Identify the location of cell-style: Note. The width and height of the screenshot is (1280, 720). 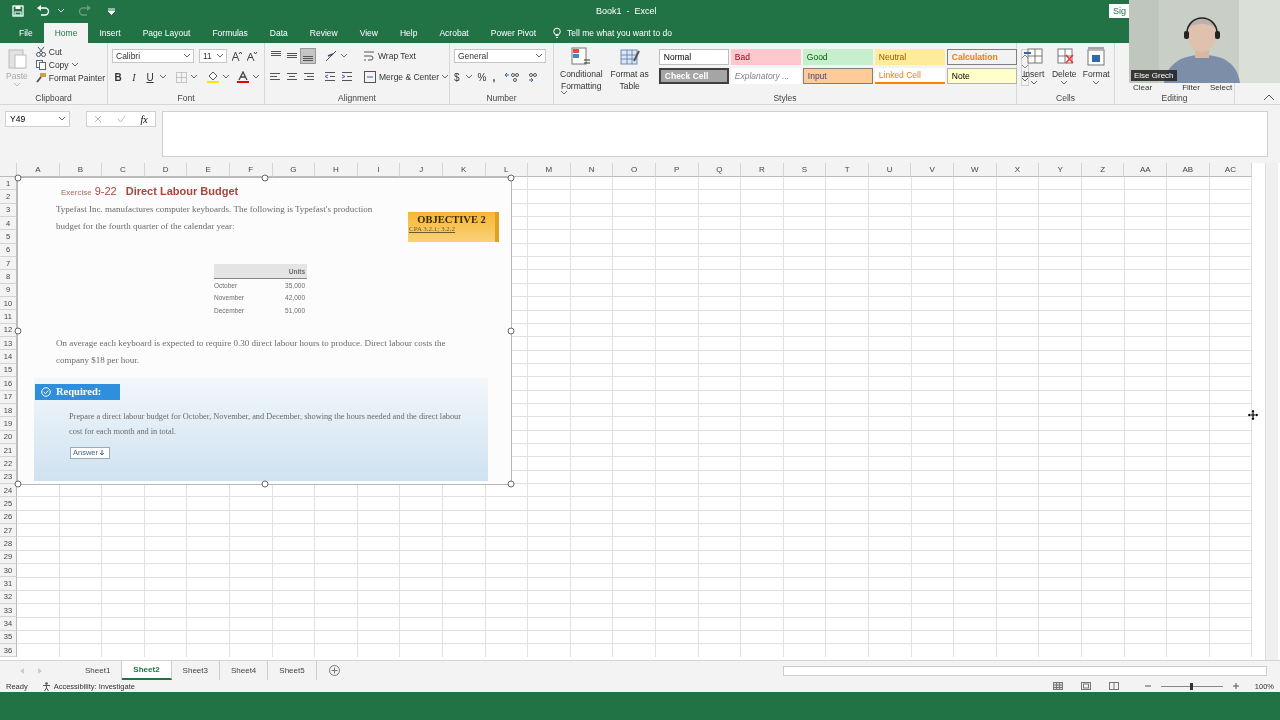
(981, 76).